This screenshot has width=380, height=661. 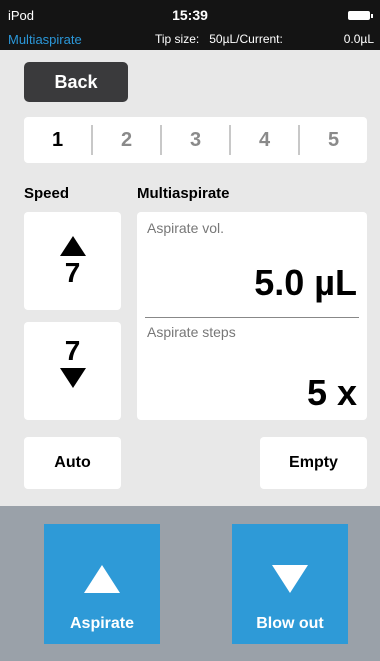 I want to click on tip-size-value: 50µL/Current:, so click(x=246, y=39).